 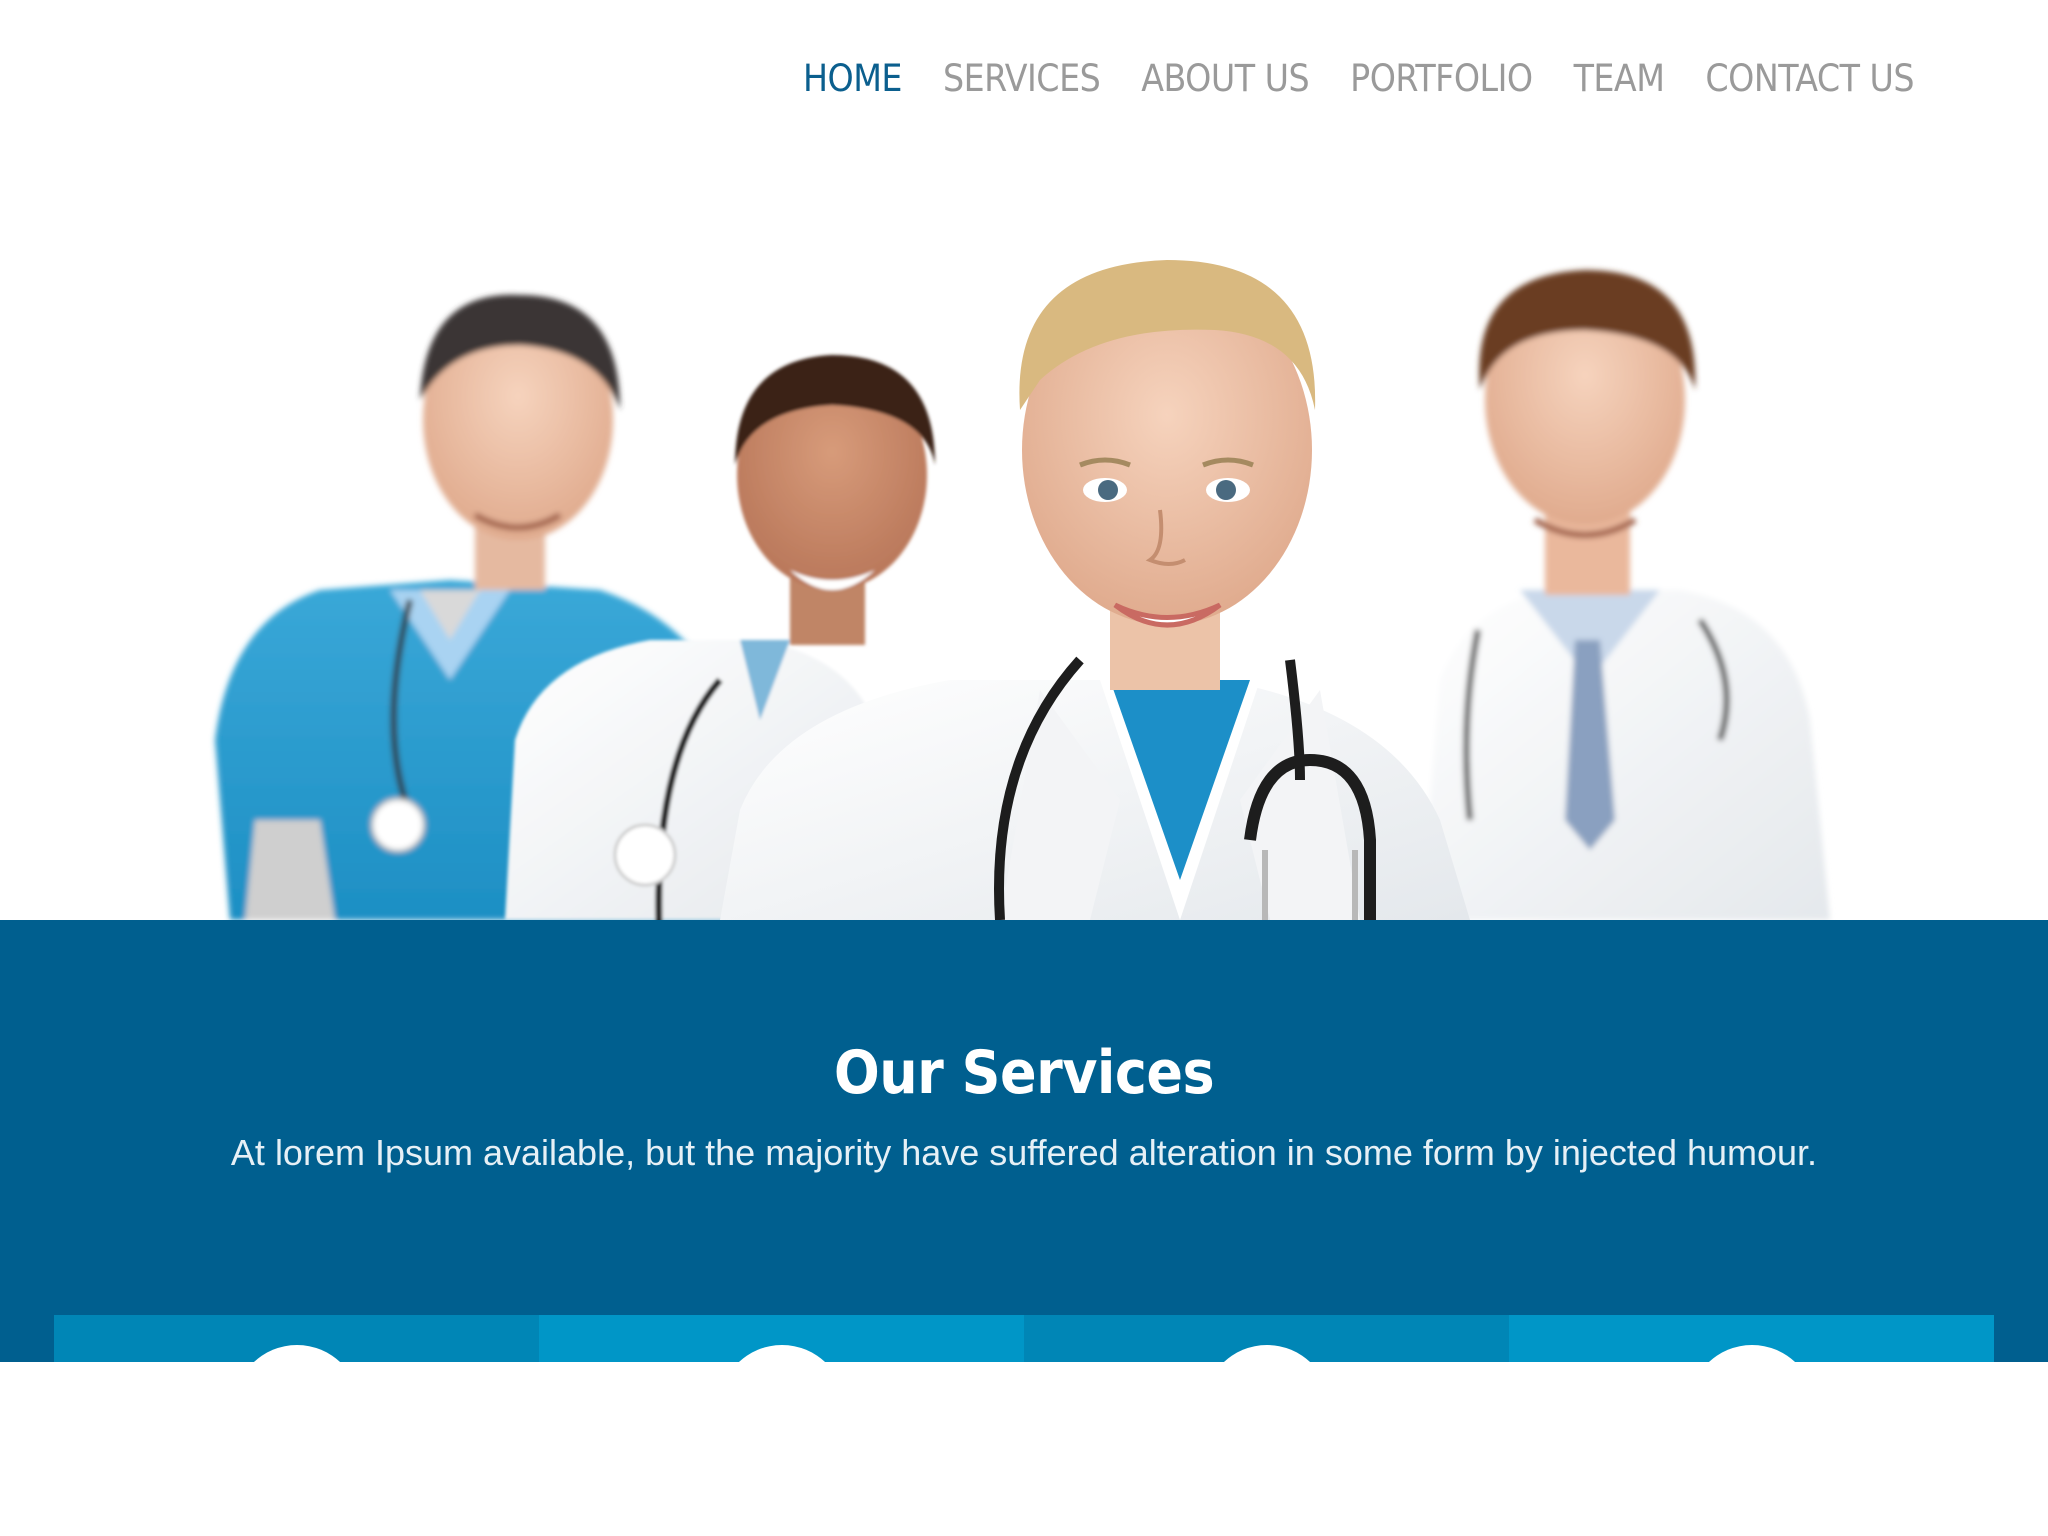 I want to click on nav-services: SERVICES, so click(x=1022, y=78).